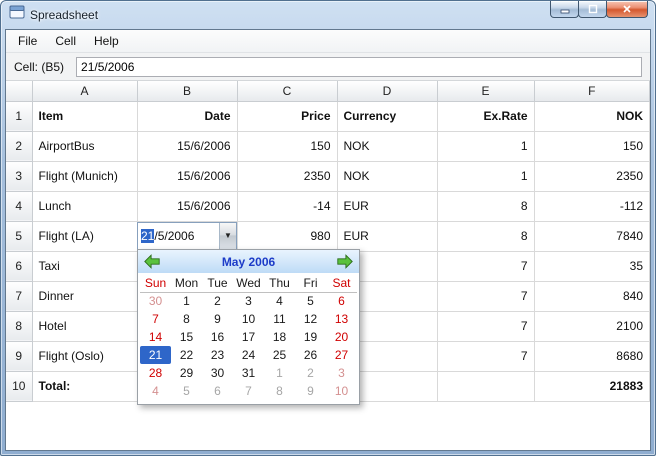 The width and height of the screenshot is (656, 456). I want to click on cell-F2: 150, so click(592, 146).